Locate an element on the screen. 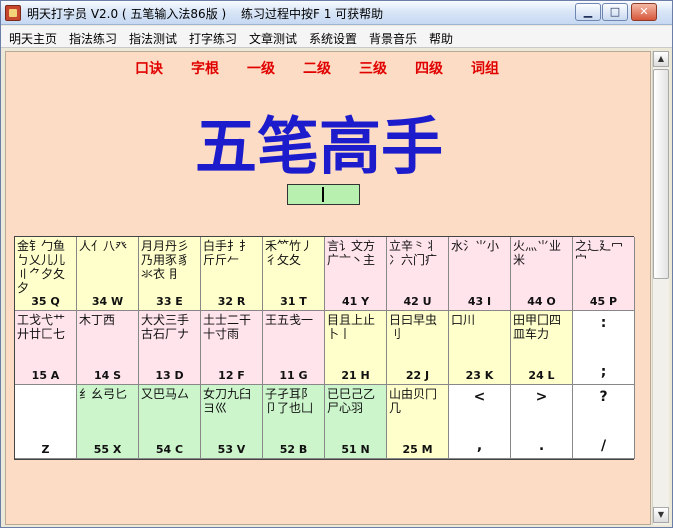  menu-bar: 明天主页 指法练习 指法测试 打字练习 文章测试 系统设置 背景音乐 帮助 is located at coordinates (336, 37).